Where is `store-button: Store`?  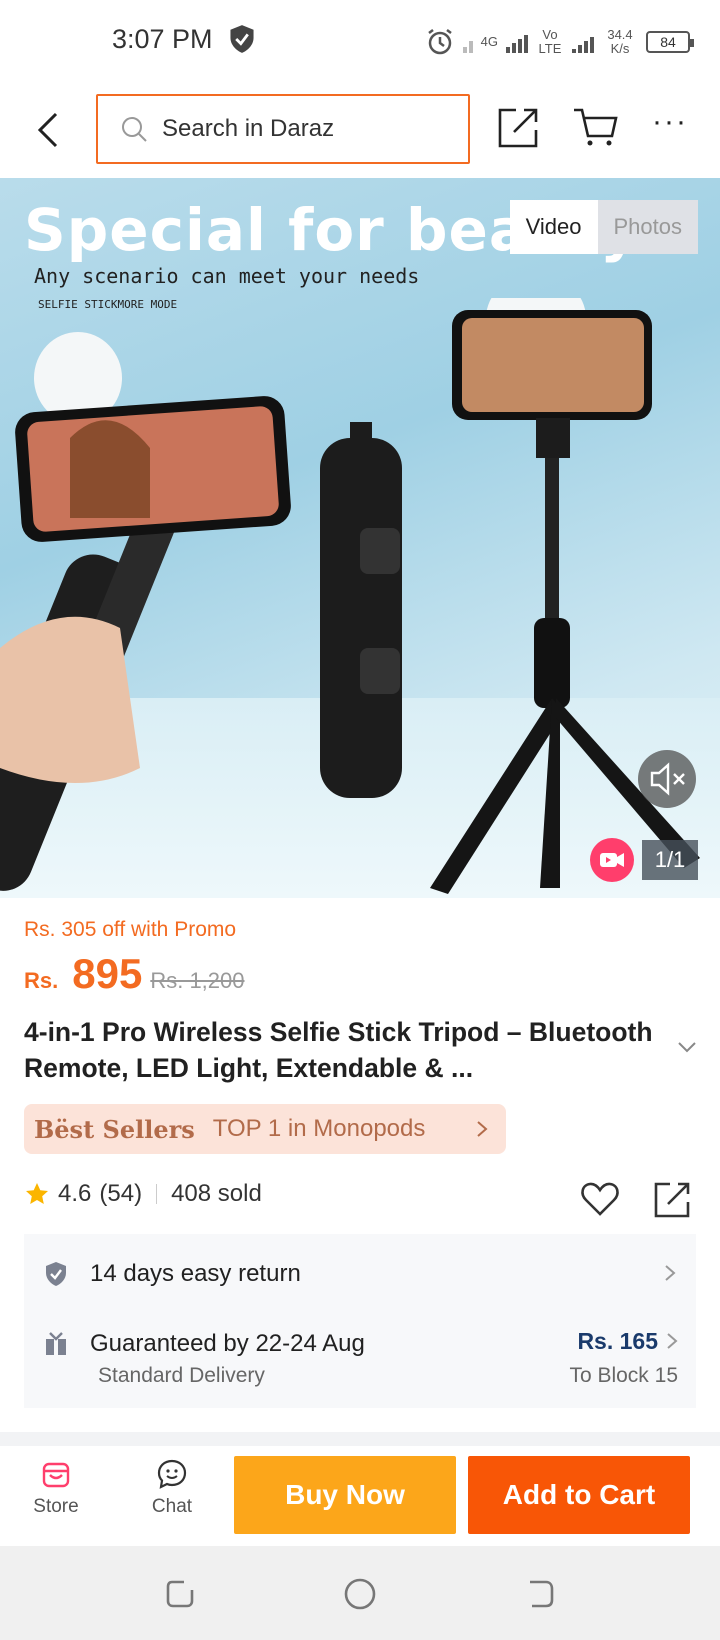 store-button: Store is located at coordinates (56, 1488).